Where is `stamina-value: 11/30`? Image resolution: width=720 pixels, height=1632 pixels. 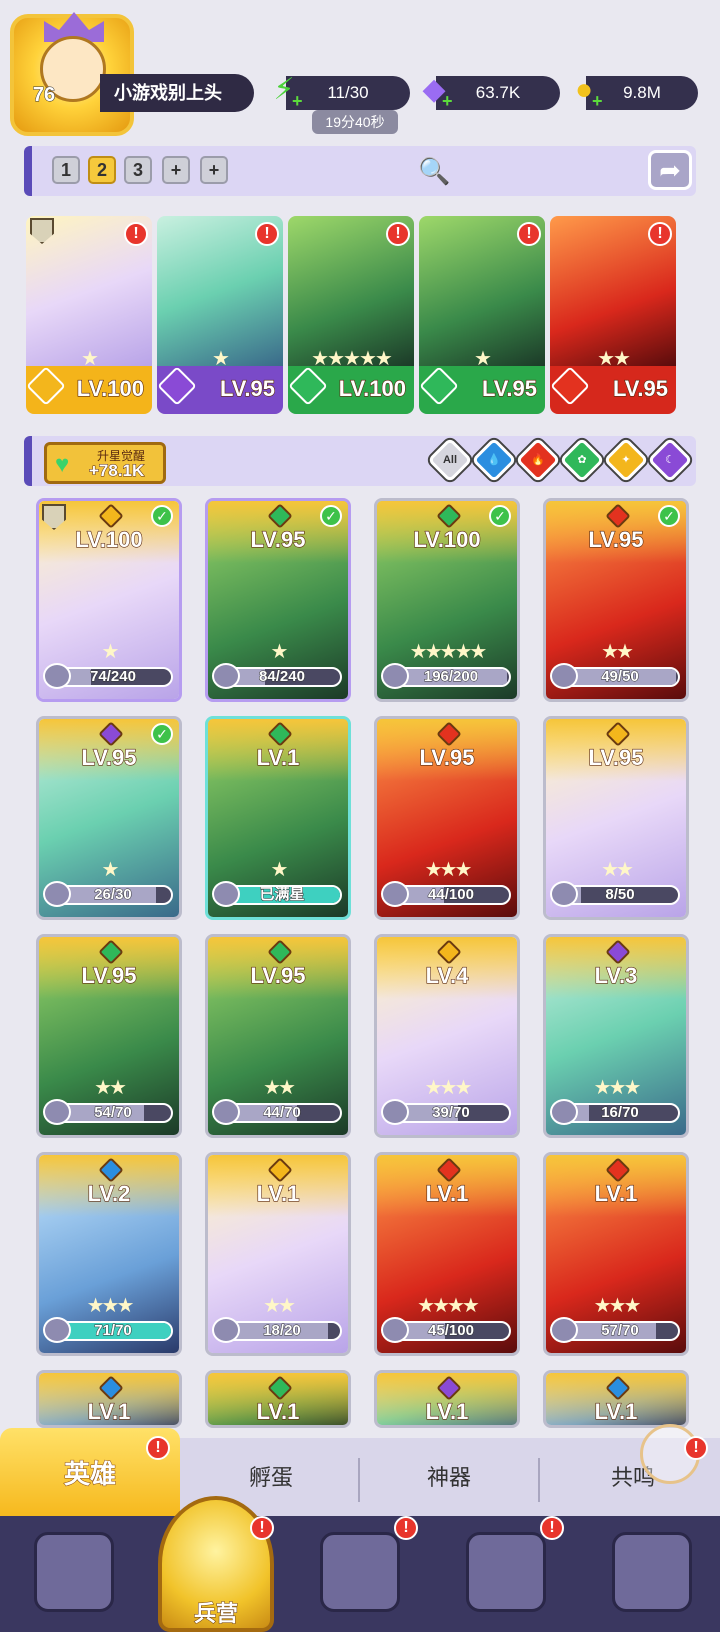 stamina-value: 11/30 is located at coordinates (348, 92).